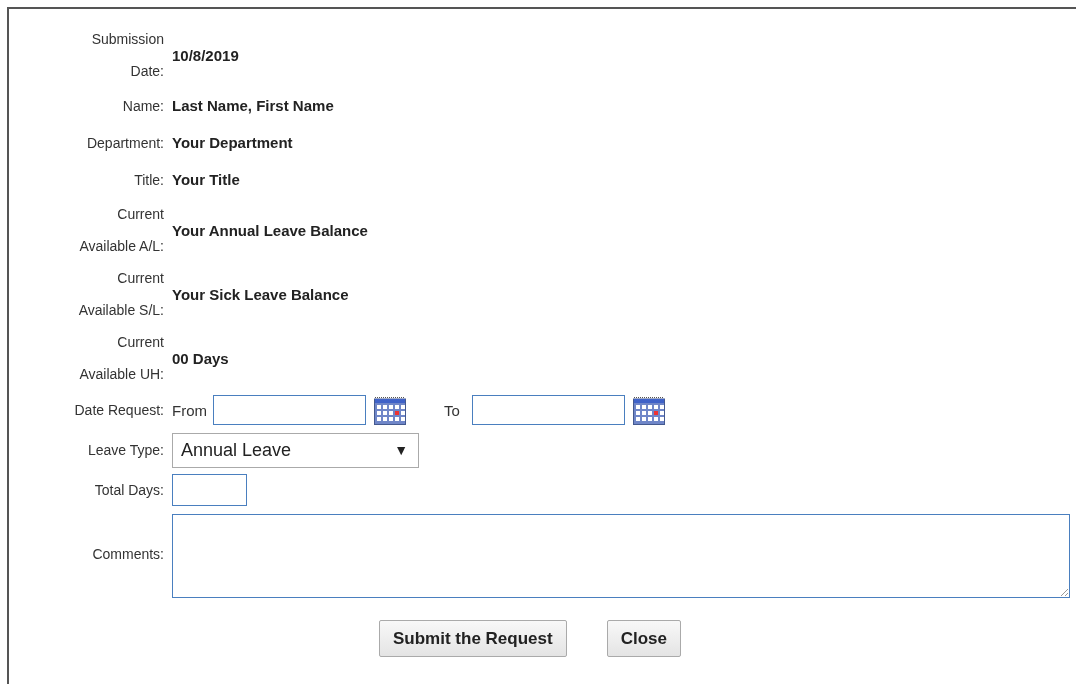 This screenshot has width=1076, height=686. Describe the element at coordinates (127, 55) in the screenshot. I see `field-label: Submission Date:` at that location.